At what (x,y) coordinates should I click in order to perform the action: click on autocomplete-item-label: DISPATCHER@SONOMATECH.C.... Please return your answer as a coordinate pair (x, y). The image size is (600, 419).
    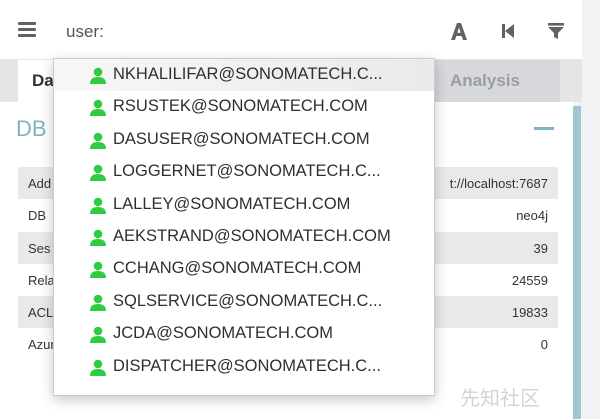
    Looking at the image, I should click on (247, 365).